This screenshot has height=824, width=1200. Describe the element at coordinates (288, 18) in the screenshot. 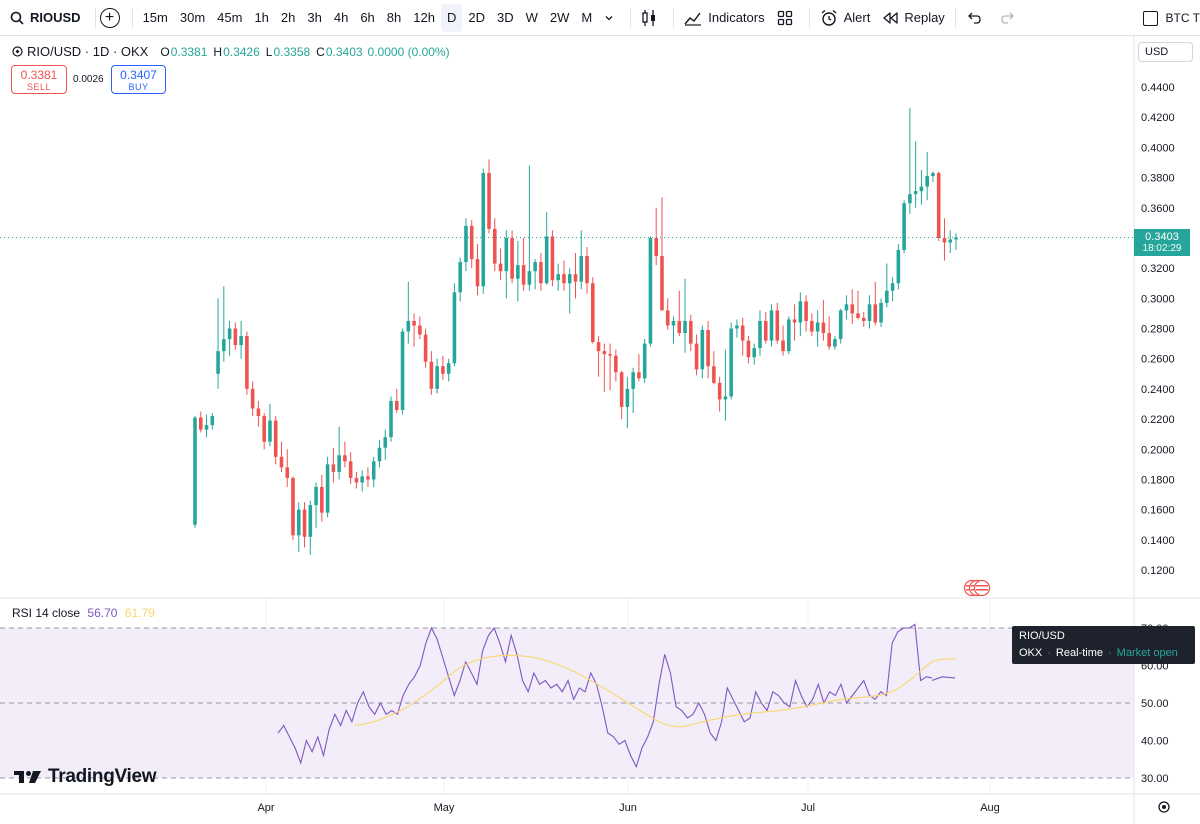

I see `interval-2h: 2h` at that location.